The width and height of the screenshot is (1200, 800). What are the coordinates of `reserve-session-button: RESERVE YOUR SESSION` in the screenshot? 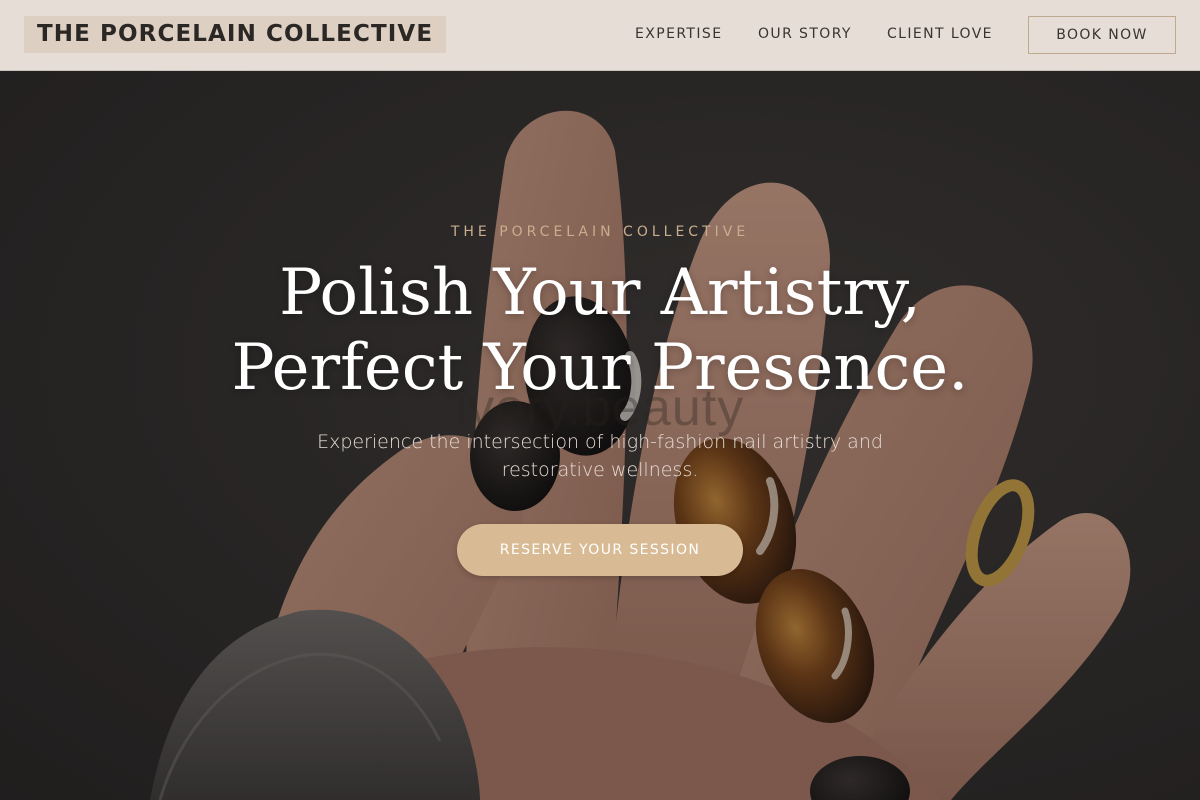 It's located at (600, 550).